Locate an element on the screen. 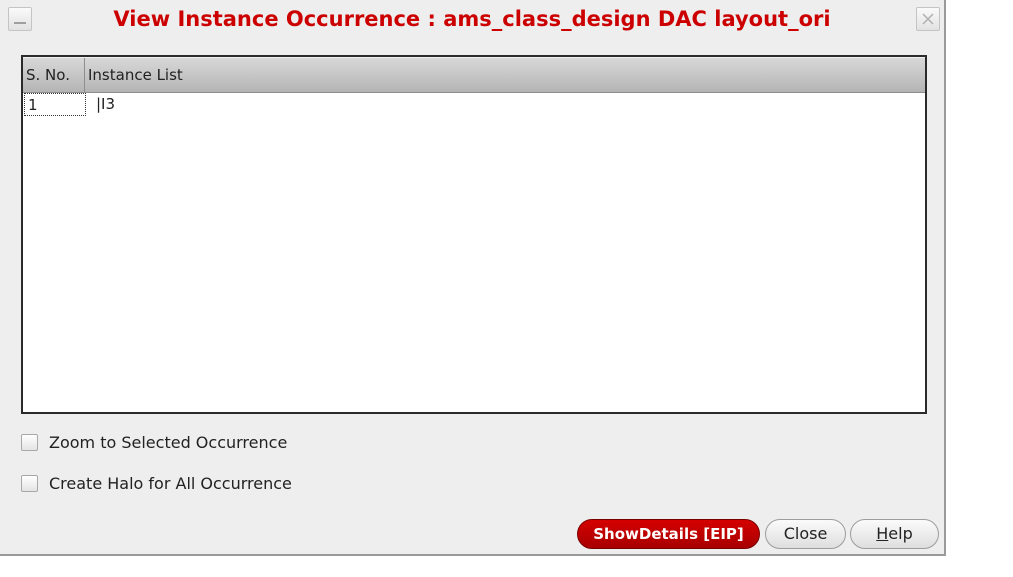 This screenshot has height=577, width=1013. halo-option: Create Halo for All Occurrence is located at coordinates (156, 483).